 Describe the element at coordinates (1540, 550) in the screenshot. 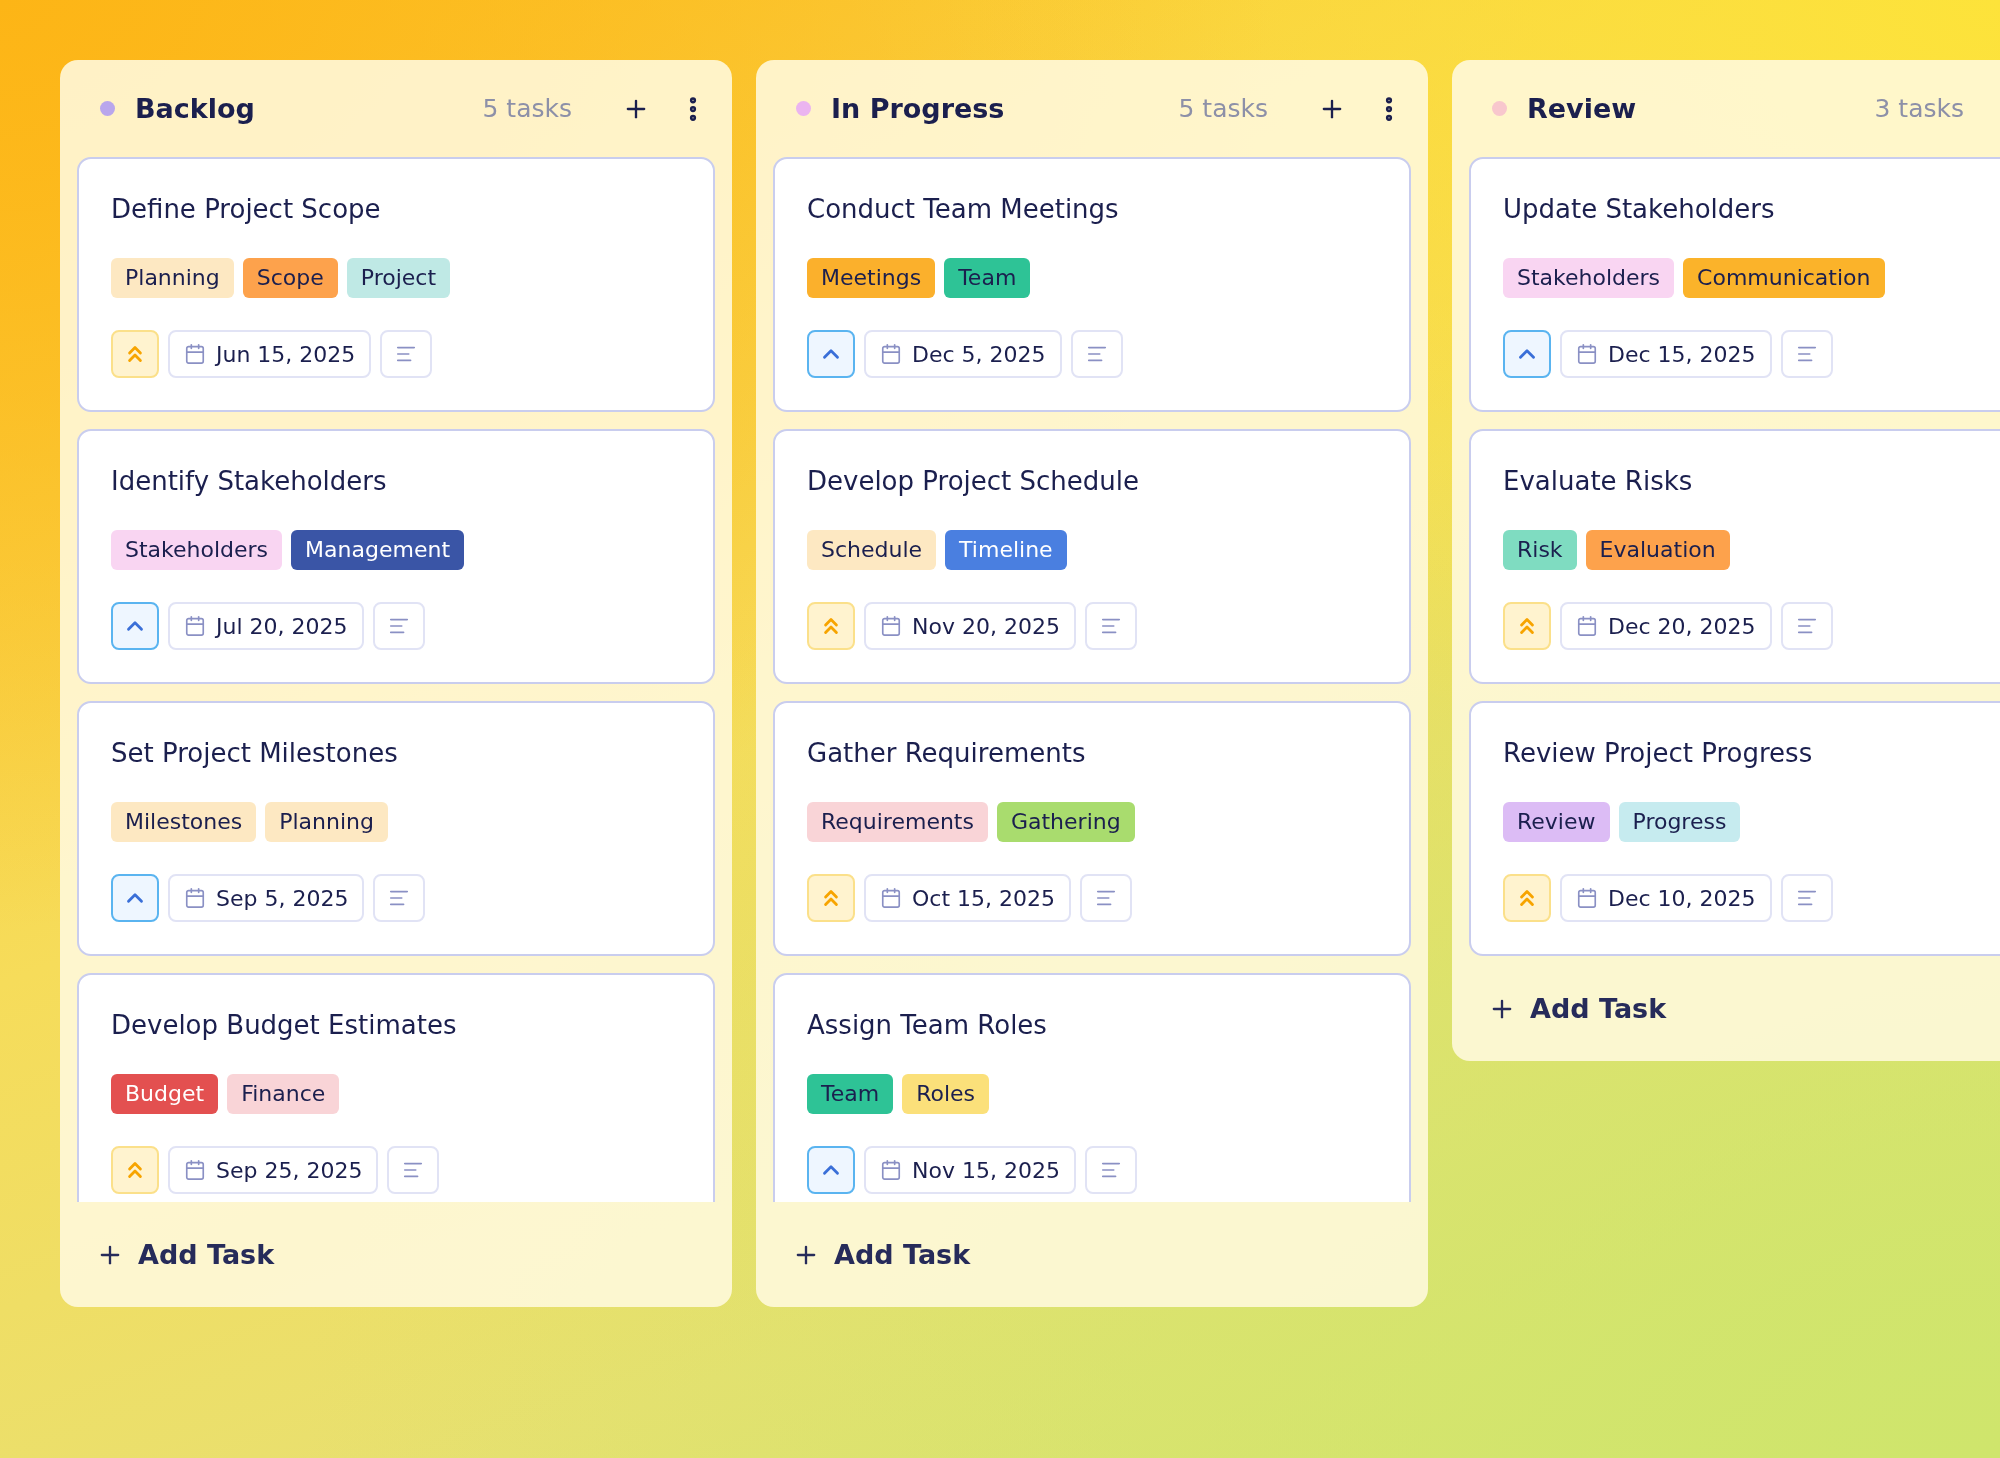

I see `tag: Risk` at that location.